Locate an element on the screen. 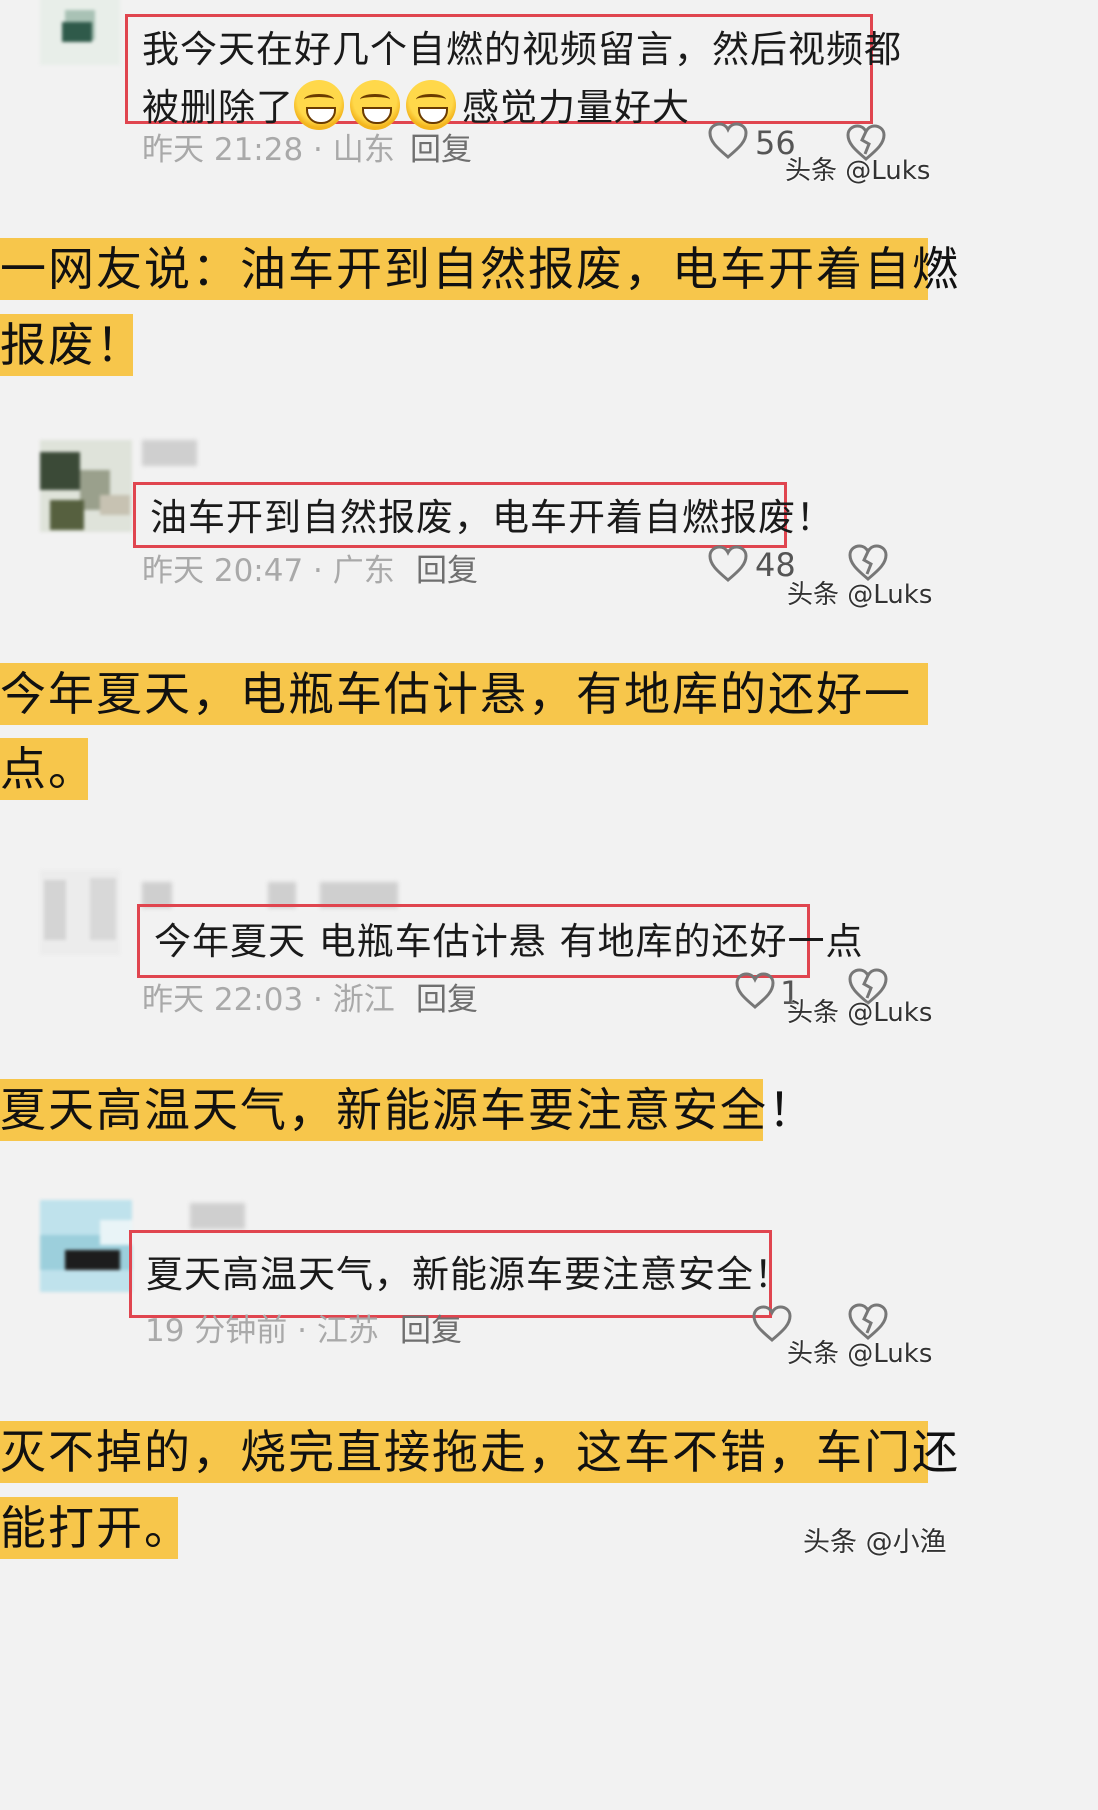 The height and width of the screenshot is (1810, 1098). comment-text: 夏天高温天气，新能源车要注意安全！ is located at coordinates (469, 1274).